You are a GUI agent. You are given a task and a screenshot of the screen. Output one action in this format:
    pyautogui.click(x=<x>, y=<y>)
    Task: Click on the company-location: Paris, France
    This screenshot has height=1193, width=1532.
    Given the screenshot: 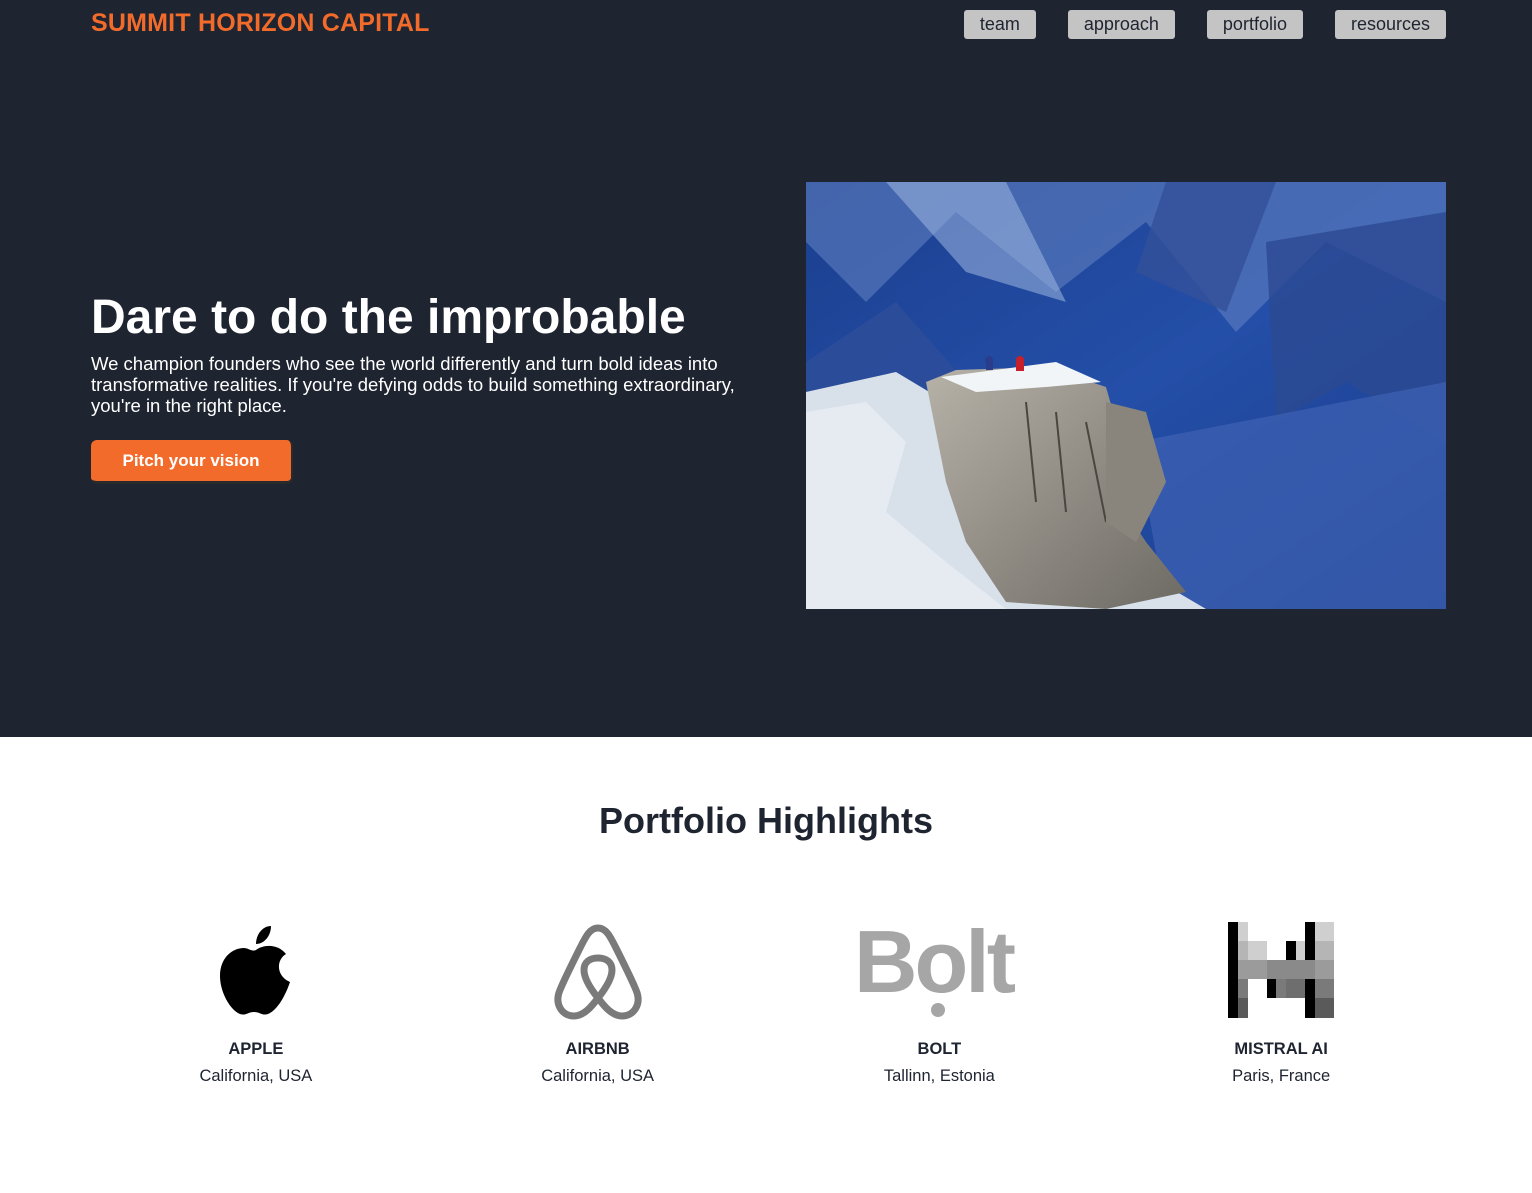 What is the action you would take?
    pyautogui.click(x=1281, y=1076)
    